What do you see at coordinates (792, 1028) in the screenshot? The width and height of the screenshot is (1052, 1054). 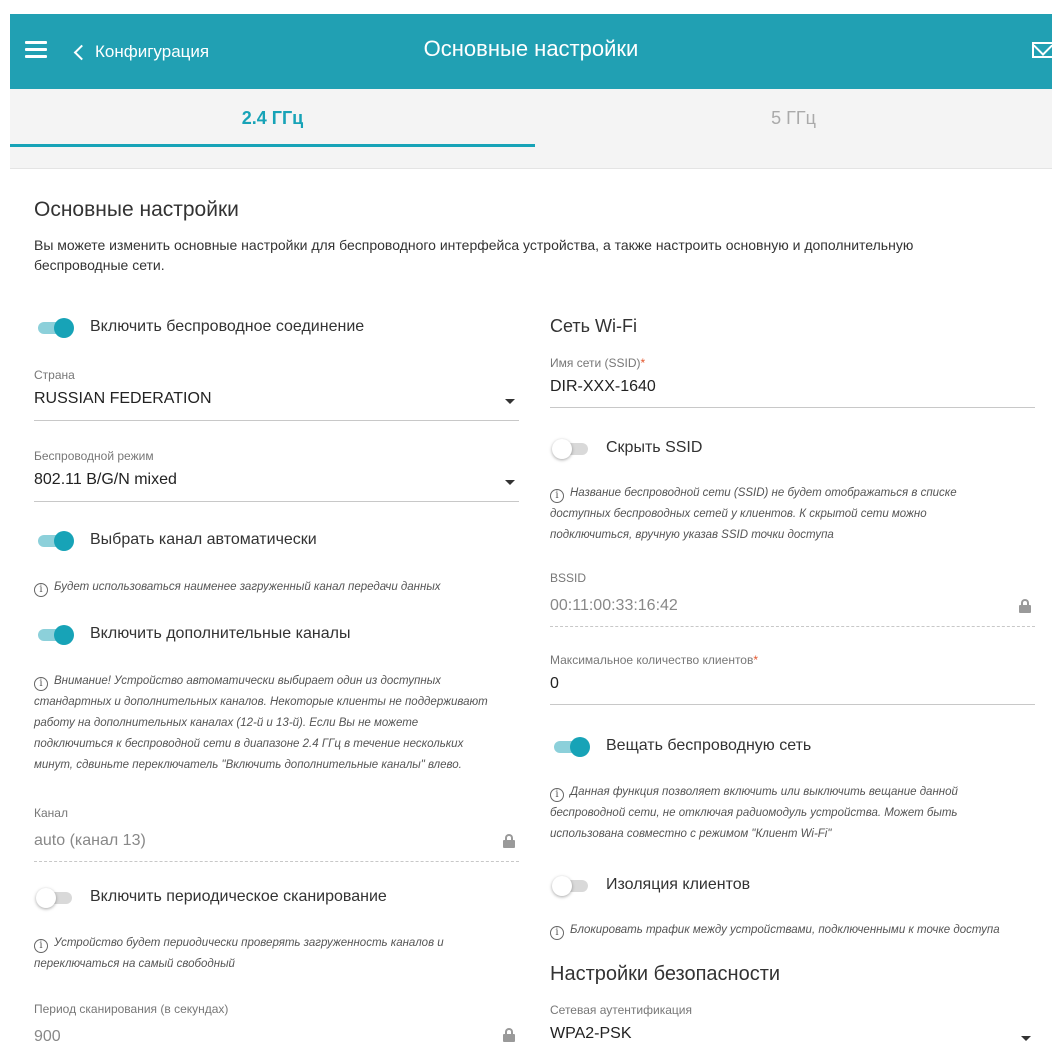 I see `auth-select: Сетевая аутентификация WPA2-PSK` at bounding box center [792, 1028].